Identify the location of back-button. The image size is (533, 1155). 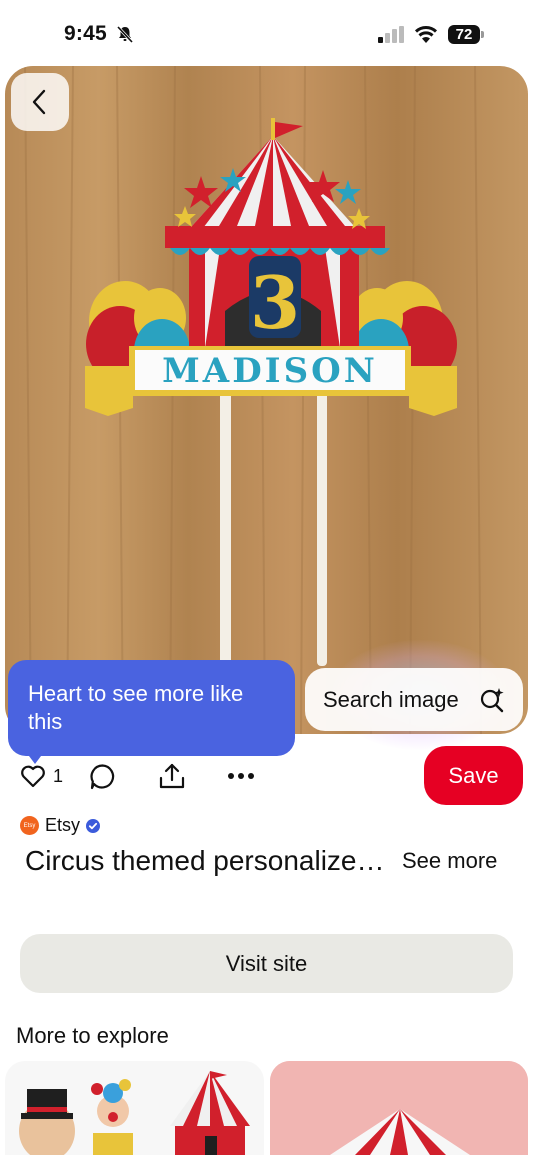
(40, 102).